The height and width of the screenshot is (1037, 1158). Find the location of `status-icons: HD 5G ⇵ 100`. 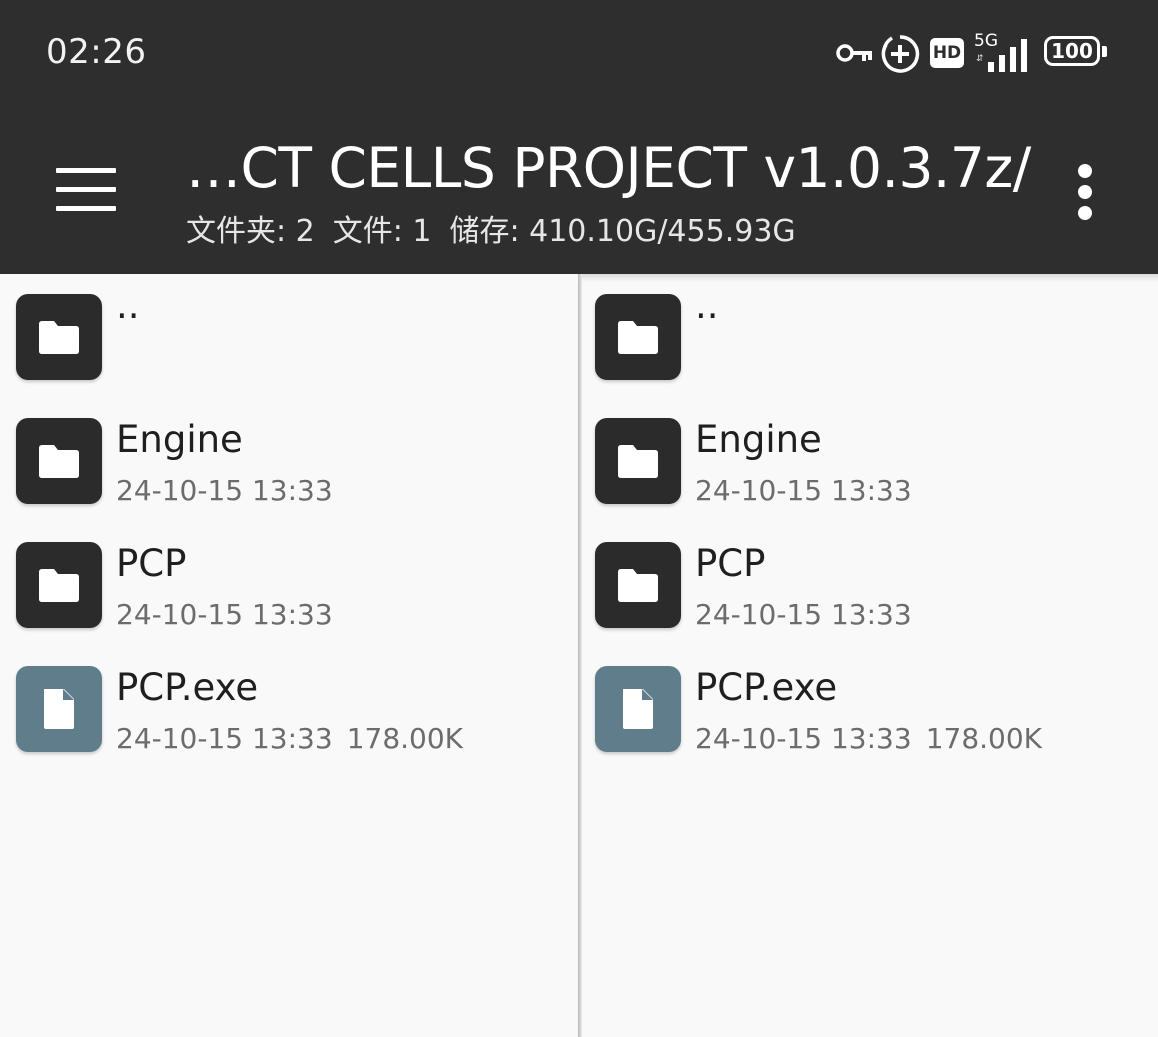

status-icons: HD 5G ⇵ 100 is located at coordinates (976, 53).